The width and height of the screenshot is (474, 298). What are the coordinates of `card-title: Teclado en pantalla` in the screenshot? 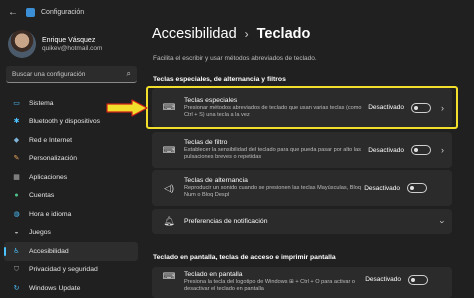 It's located at (213, 274).